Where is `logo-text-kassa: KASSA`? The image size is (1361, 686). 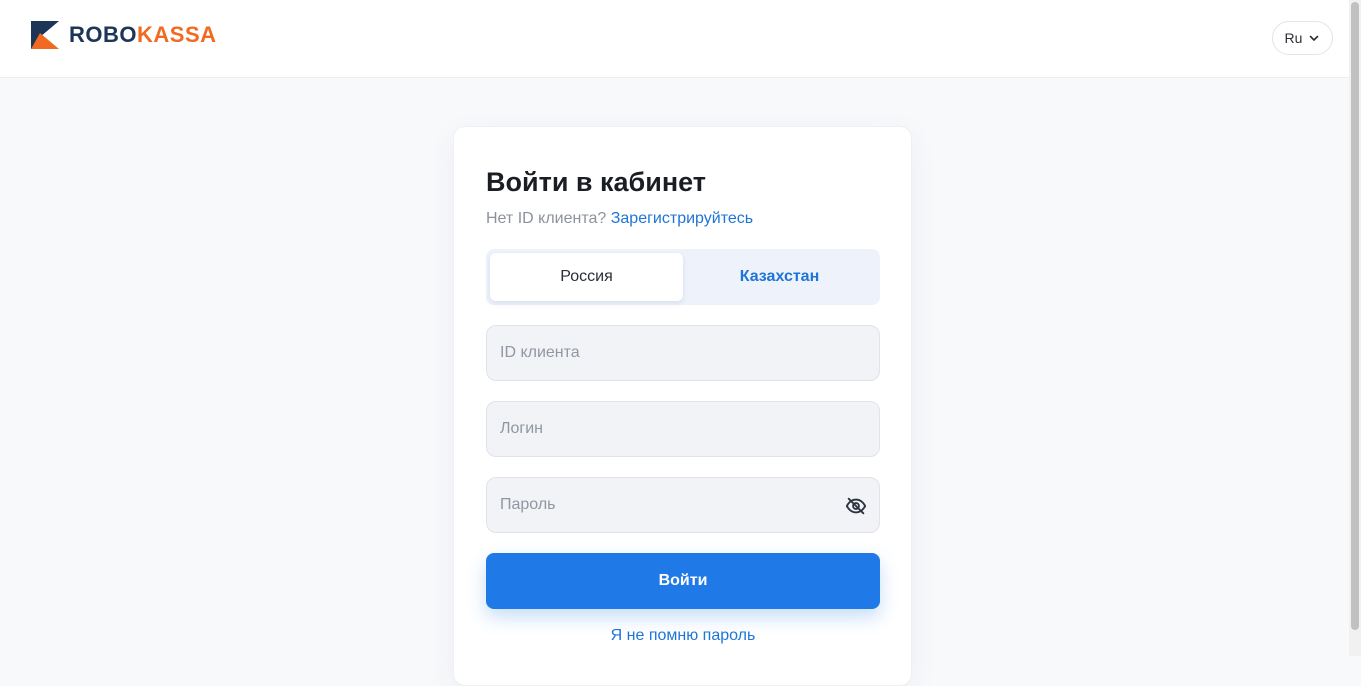
logo-text-kassa: KASSA is located at coordinates (177, 34).